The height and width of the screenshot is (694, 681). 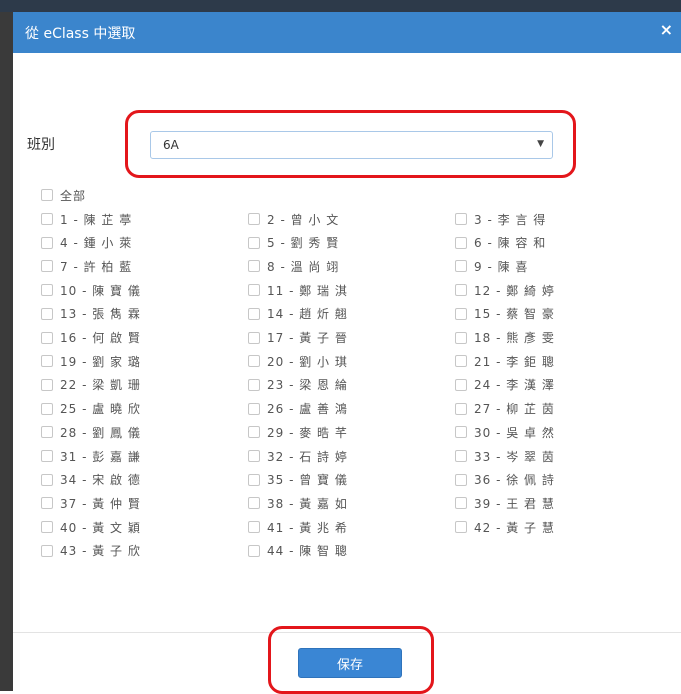 I want to click on student-checkbox-item: 28 - 劉 鳳 儀, so click(x=91, y=432).